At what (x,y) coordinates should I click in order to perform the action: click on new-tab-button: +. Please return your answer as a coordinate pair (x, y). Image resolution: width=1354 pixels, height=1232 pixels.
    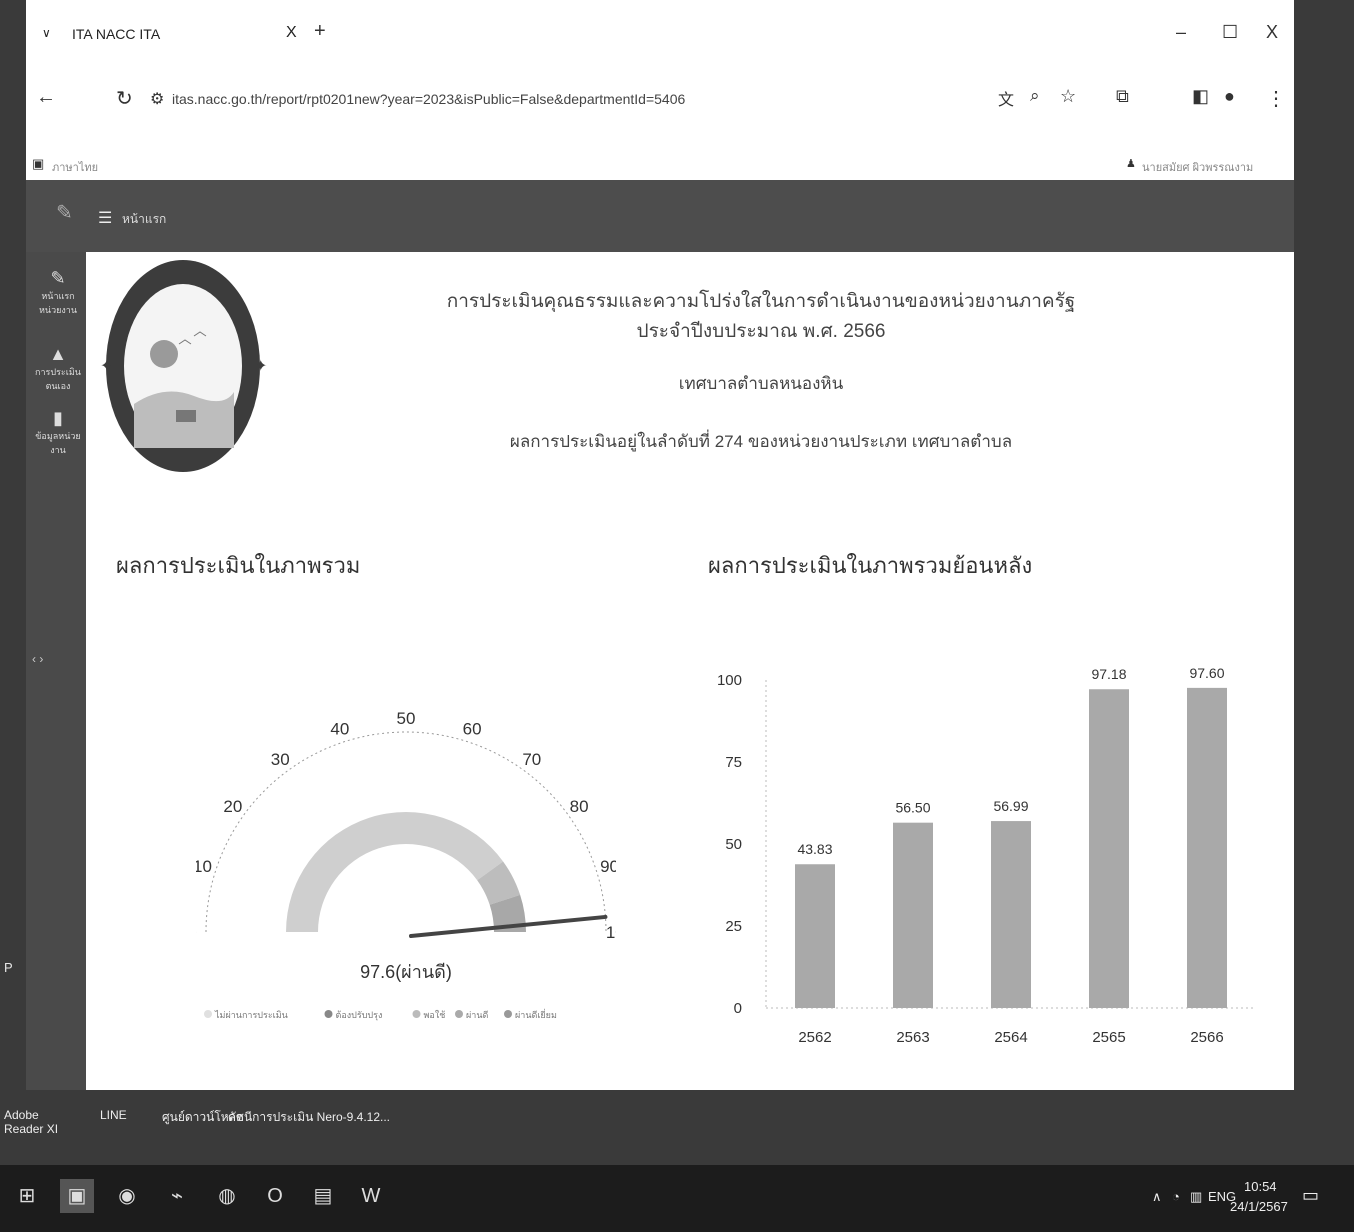
    Looking at the image, I should click on (320, 31).